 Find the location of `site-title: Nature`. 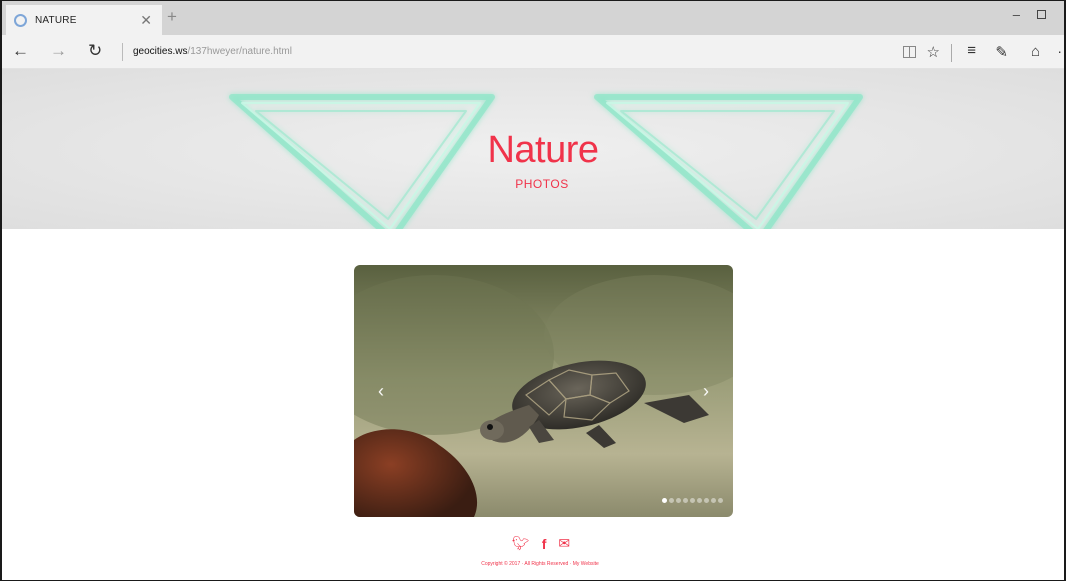

site-title: Nature is located at coordinates (543, 150).